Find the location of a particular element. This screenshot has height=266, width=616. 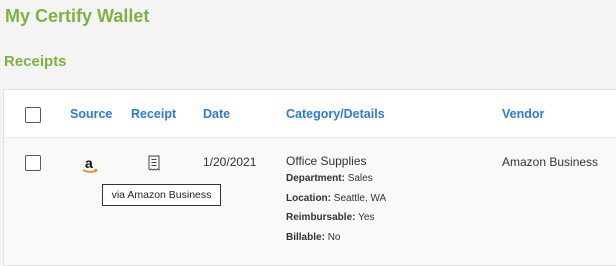

category-name: Office Supplies is located at coordinates (326, 161).